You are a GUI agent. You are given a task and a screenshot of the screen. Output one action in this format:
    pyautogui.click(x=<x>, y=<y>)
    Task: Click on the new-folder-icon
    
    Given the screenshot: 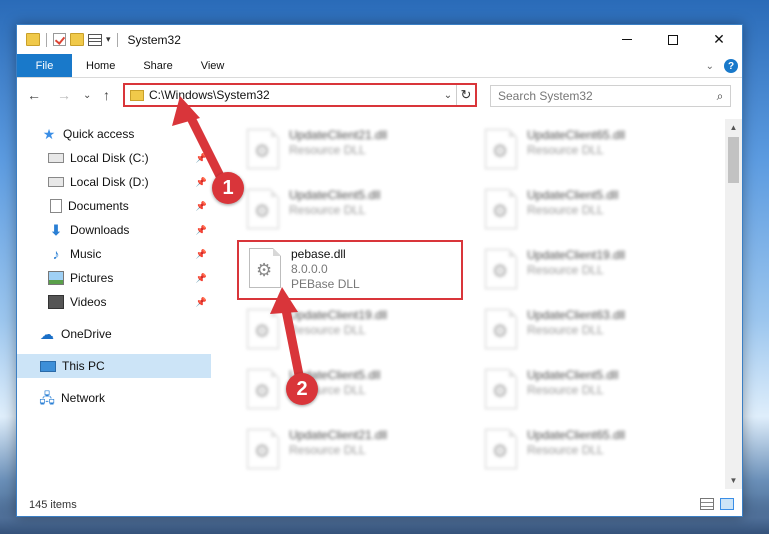 What is the action you would take?
    pyautogui.click(x=77, y=39)
    